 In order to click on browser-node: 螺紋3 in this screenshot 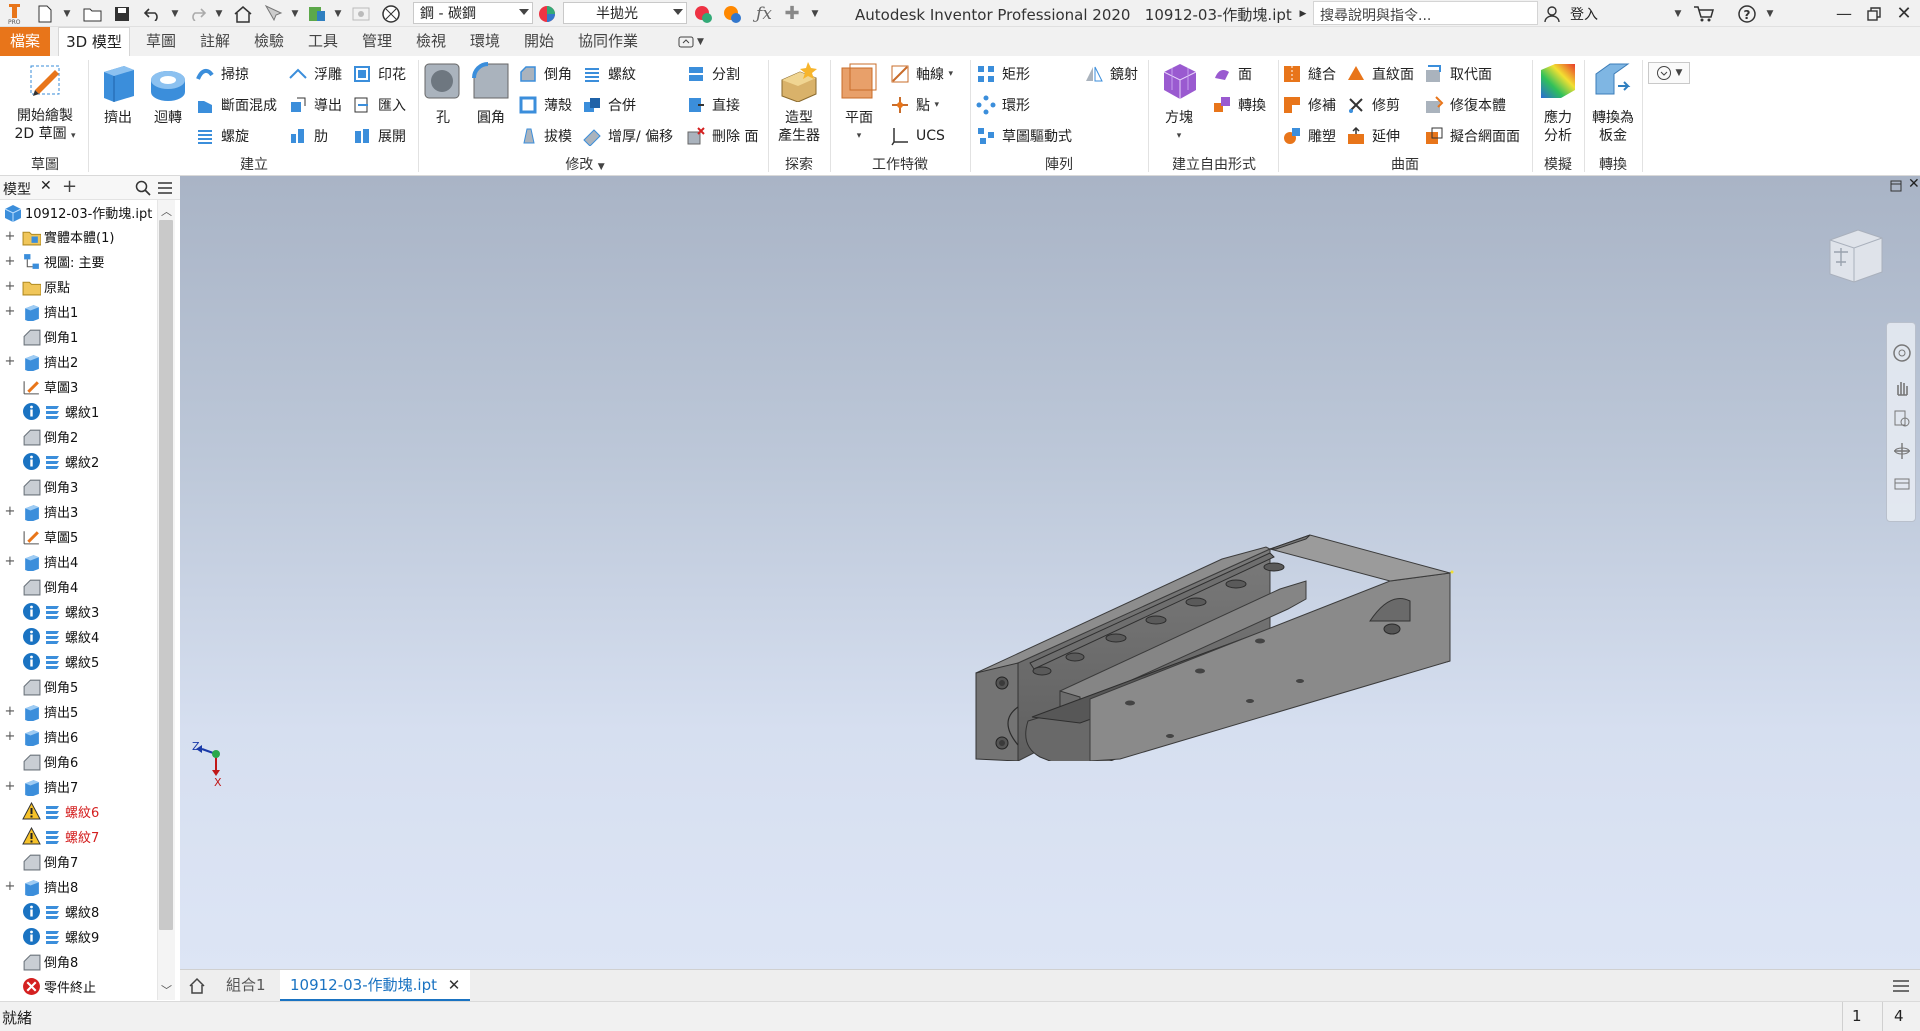, I will do `click(80, 611)`.